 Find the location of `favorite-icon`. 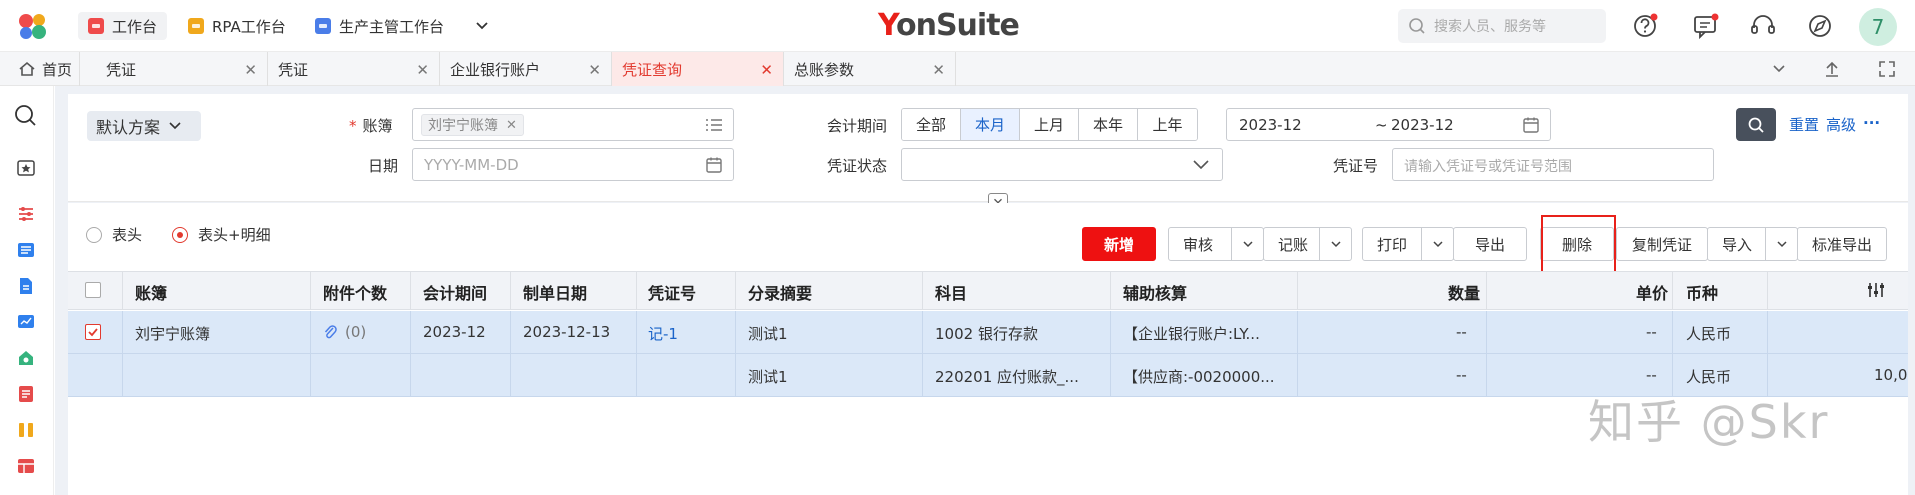

favorite-icon is located at coordinates (26, 168).